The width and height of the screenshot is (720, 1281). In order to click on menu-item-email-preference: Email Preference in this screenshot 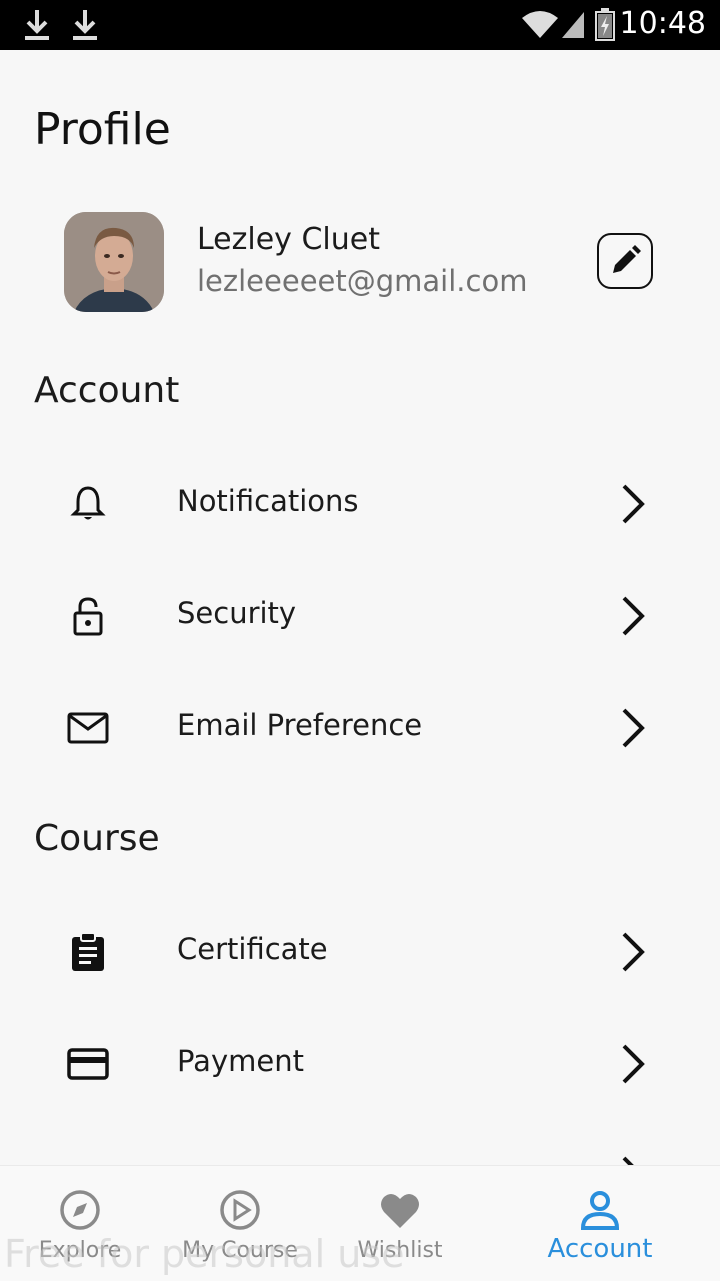, I will do `click(360, 726)`.